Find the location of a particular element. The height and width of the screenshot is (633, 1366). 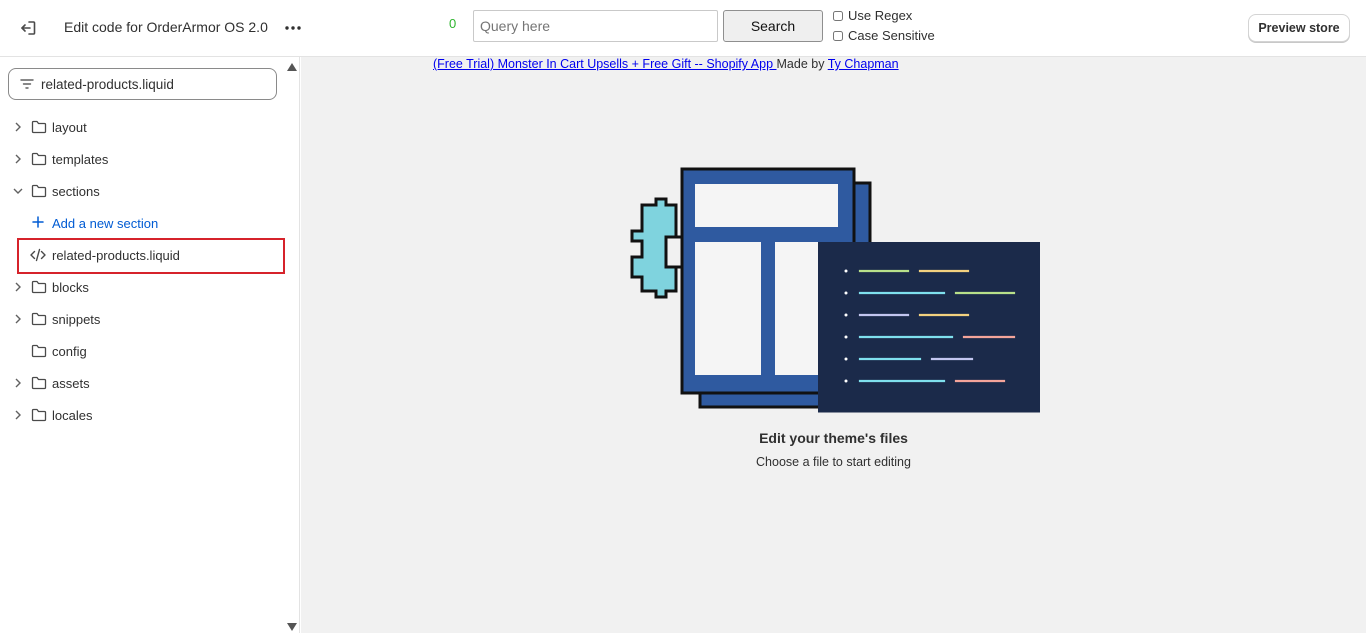

tree-label: config is located at coordinates (69, 351).